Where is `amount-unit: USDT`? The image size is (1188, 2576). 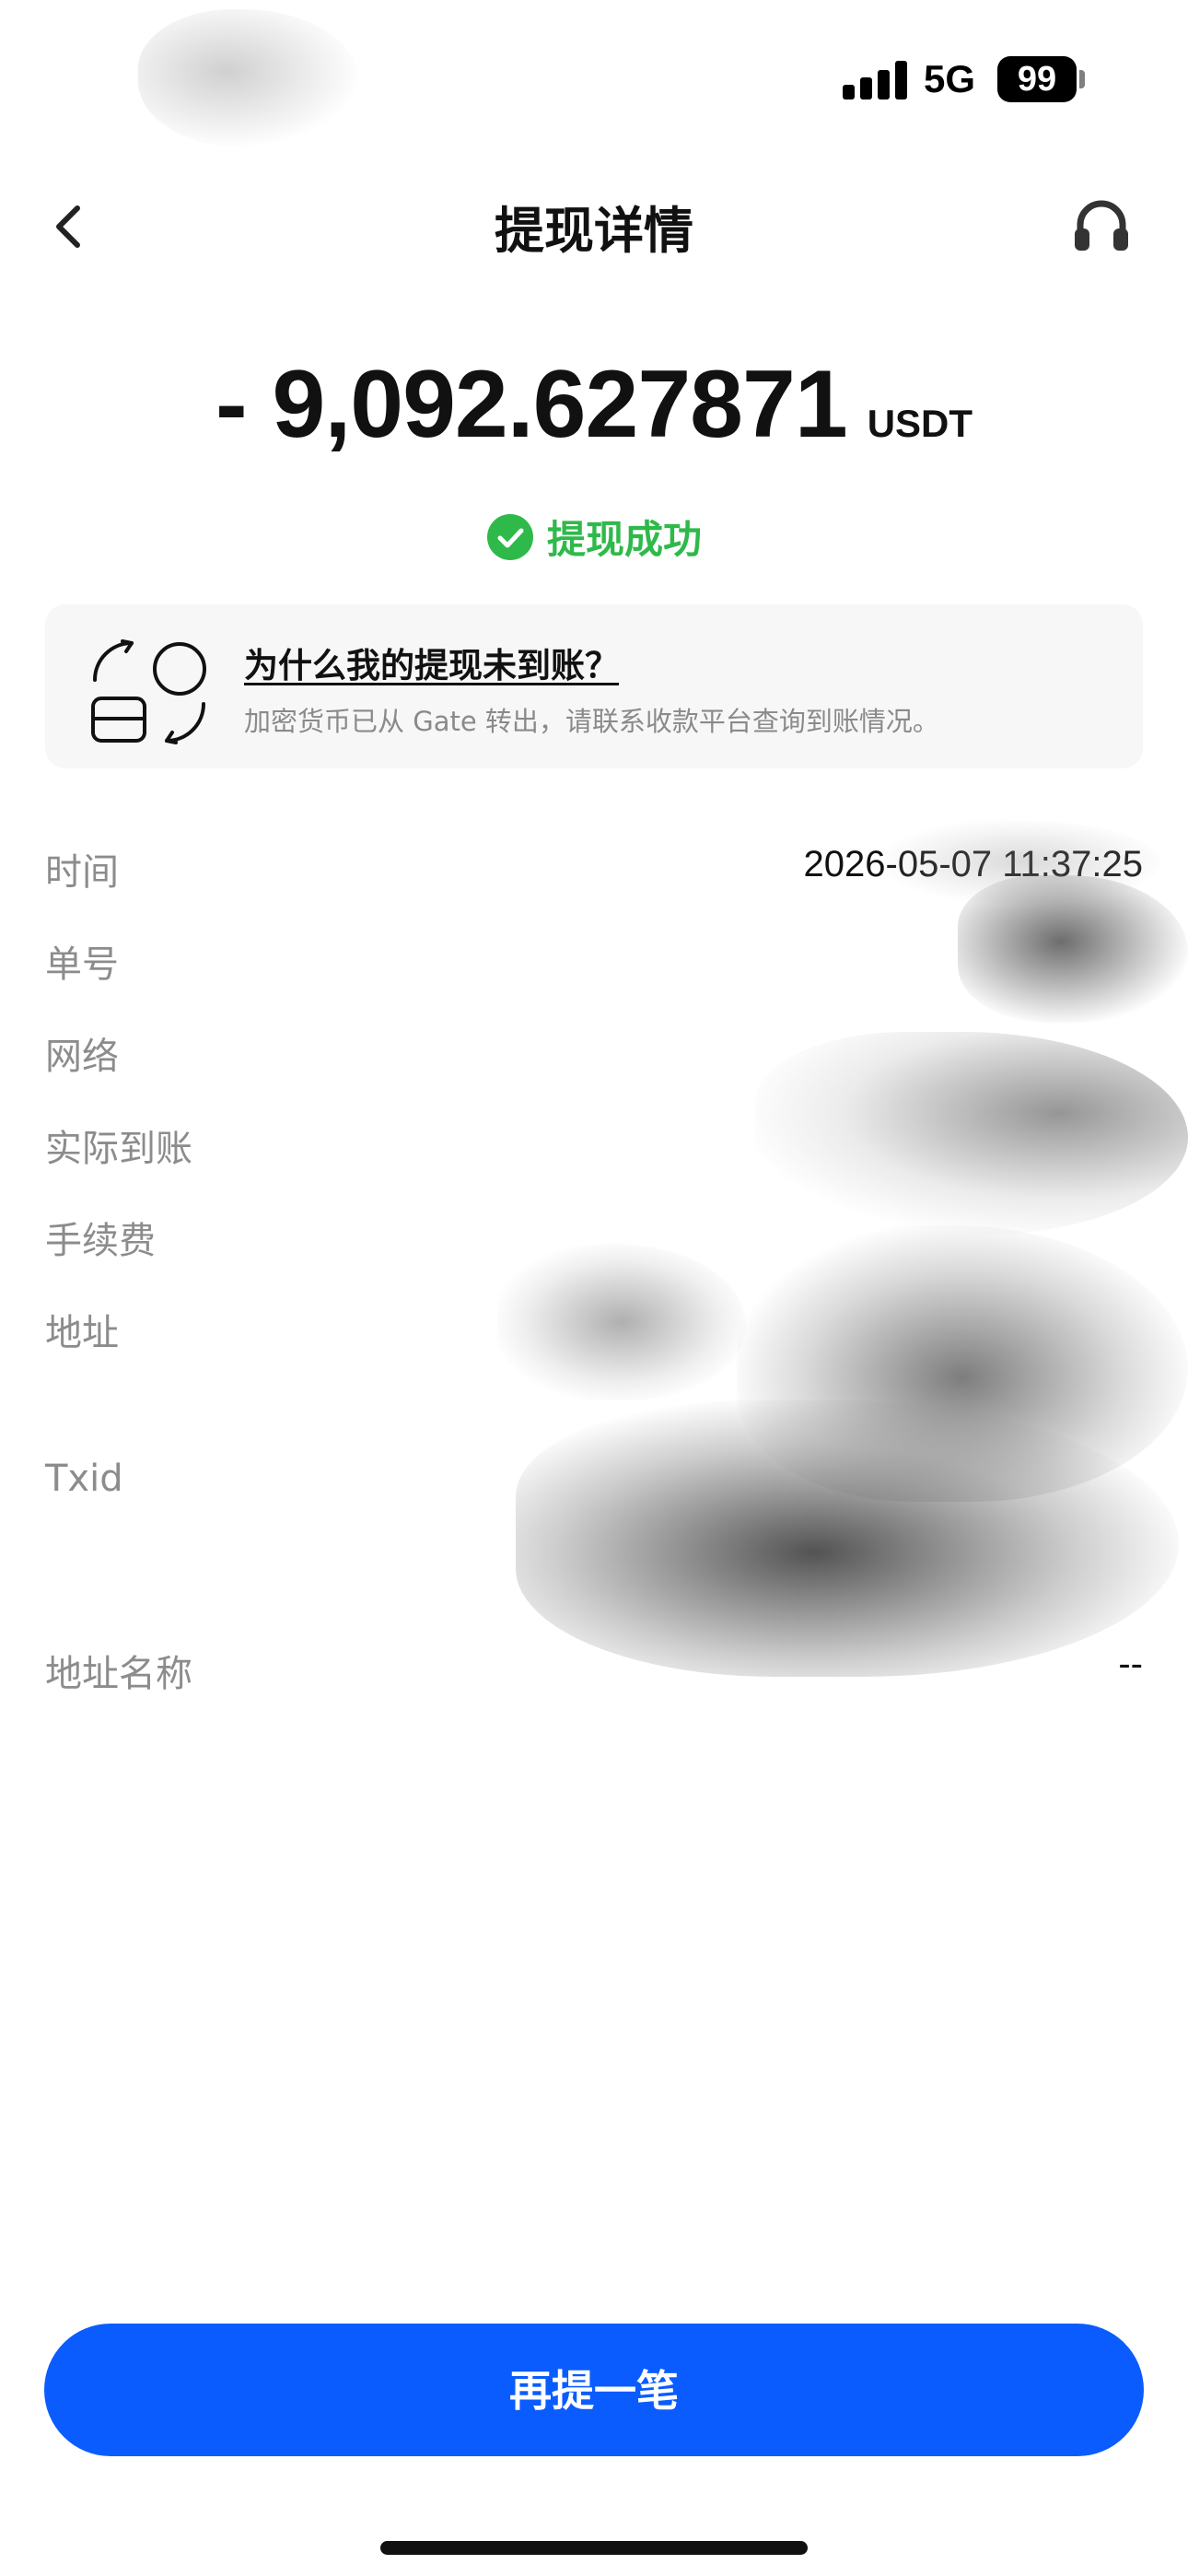
amount-unit: USDT is located at coordinates (920, 423).